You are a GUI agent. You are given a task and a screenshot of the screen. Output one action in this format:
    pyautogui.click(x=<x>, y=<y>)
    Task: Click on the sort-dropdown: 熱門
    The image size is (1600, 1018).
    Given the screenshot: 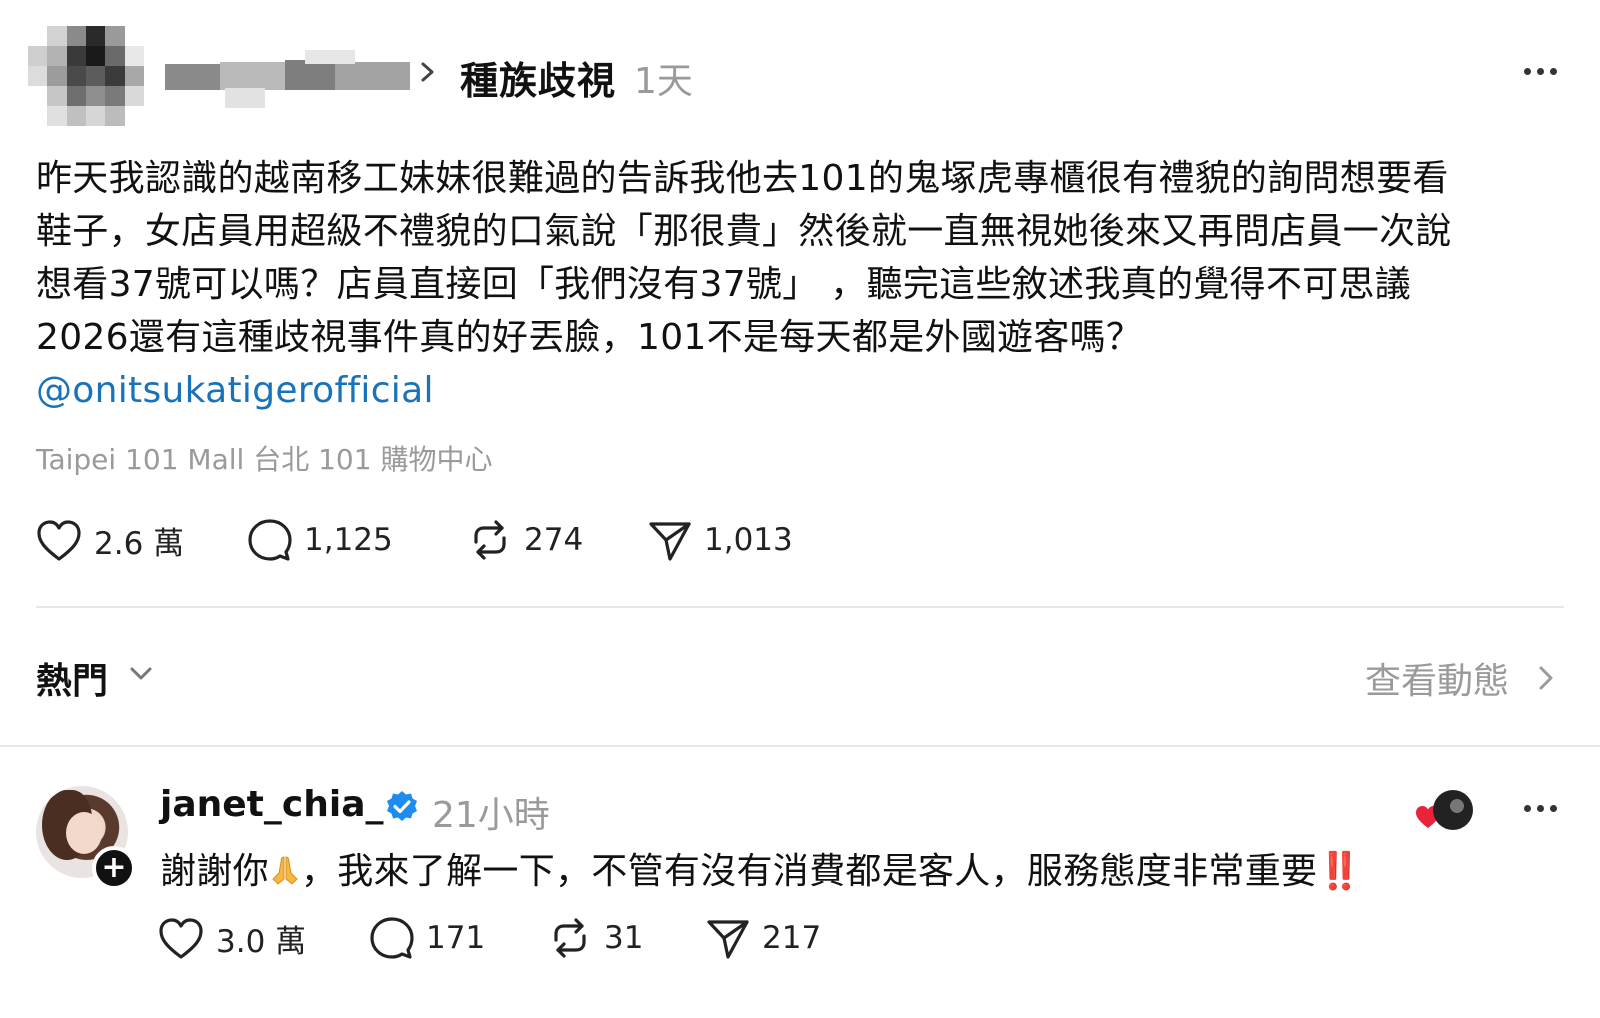 What is the action you would take?
    pyautogui.click(x=72, y=678)
    